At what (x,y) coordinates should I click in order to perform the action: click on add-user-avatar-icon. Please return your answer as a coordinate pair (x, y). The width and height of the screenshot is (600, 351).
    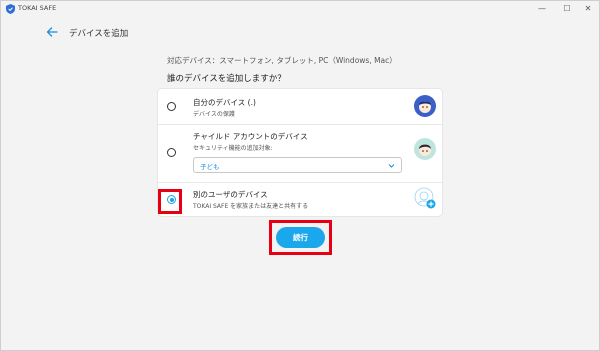
    Looking at the image, I should click on (425, 198).